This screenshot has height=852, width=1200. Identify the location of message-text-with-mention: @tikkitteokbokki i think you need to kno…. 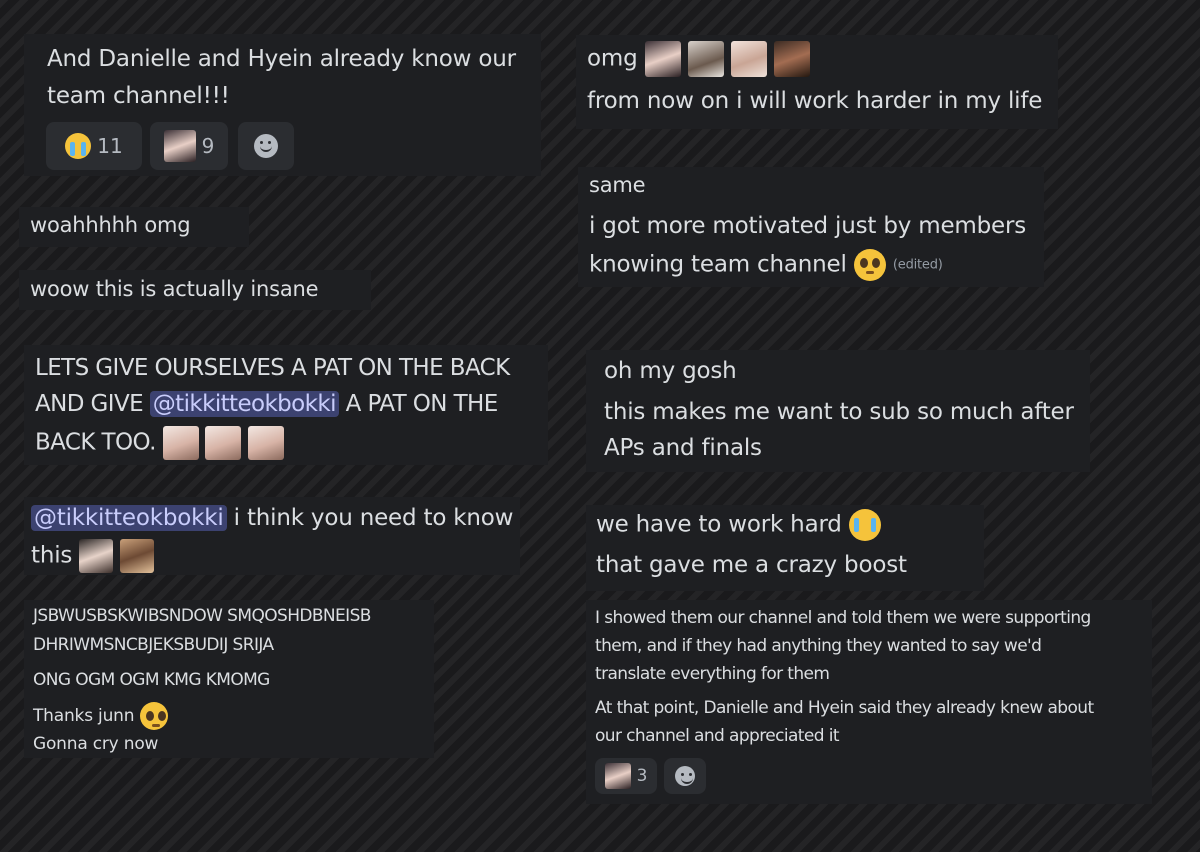
(272, 518).